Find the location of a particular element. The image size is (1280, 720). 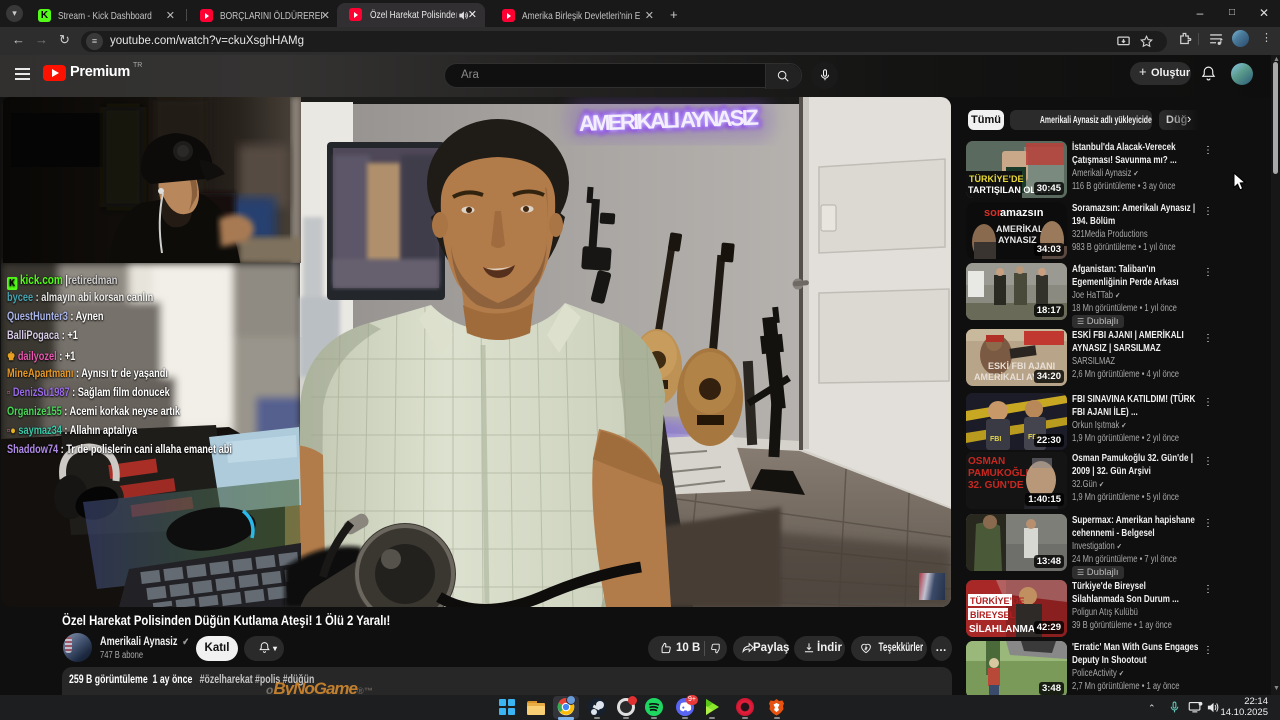

svg-text: 32. GÜN’DE is located at coordinates (996, 484).